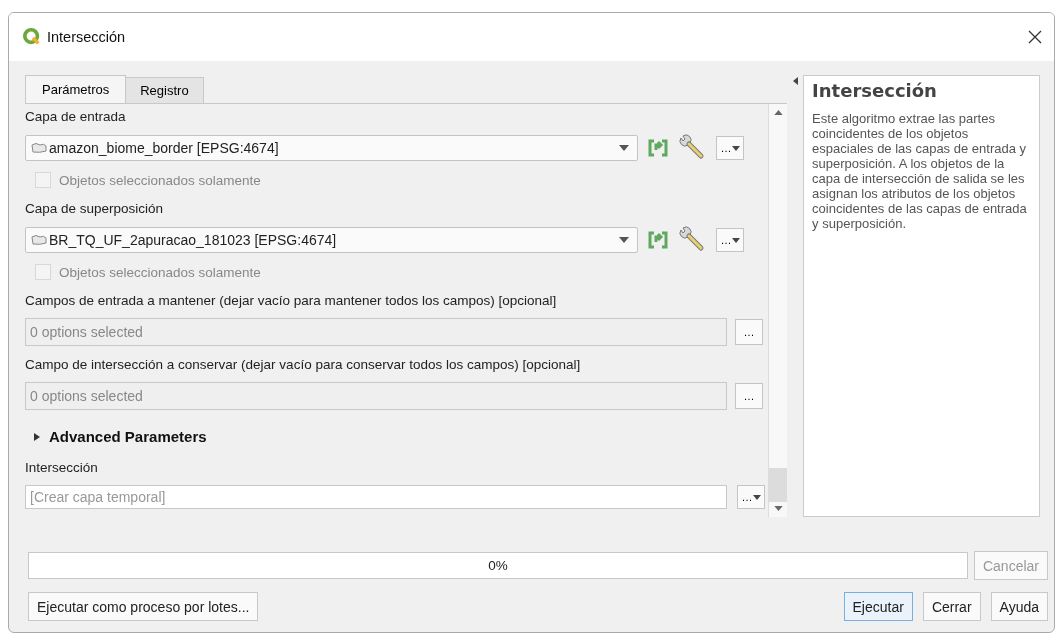 This screenshot has height=635, width=1061. What do you see at coordinates (76, 117) in the screenshot?
I see `parameter-label: Capa de entrada` at bounding box center [76, 117].